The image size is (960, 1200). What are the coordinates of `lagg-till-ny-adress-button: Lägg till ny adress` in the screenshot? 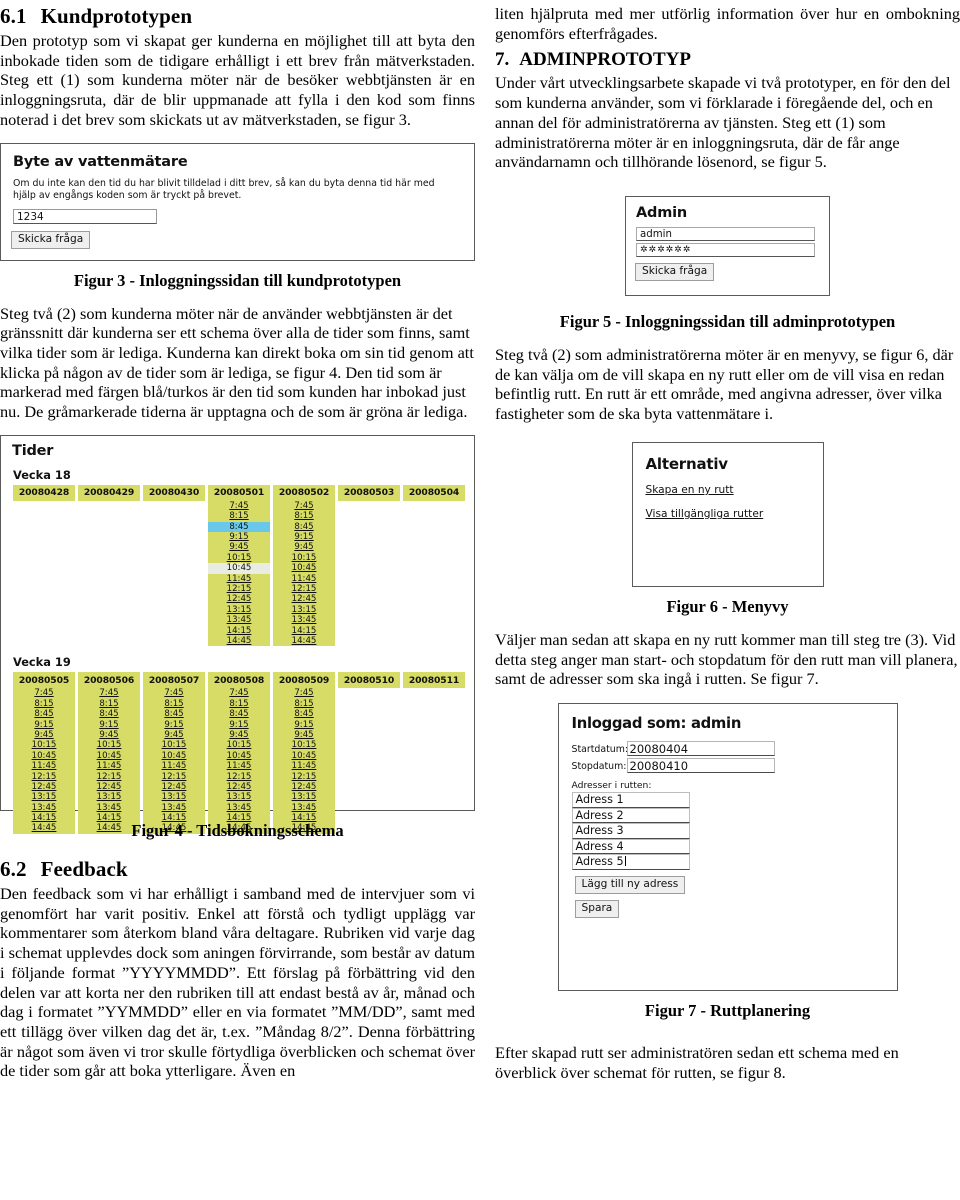 It's located at (630, 884).